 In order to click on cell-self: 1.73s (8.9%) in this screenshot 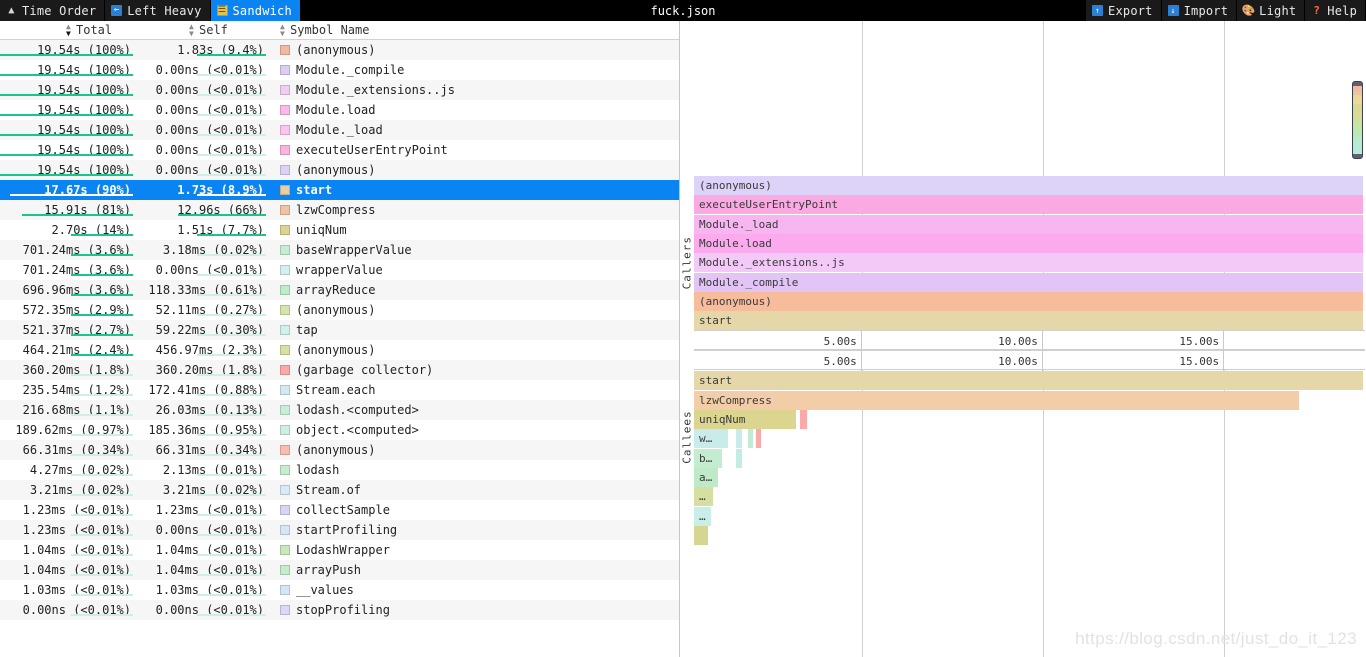, I will do `click(203, 190)`.